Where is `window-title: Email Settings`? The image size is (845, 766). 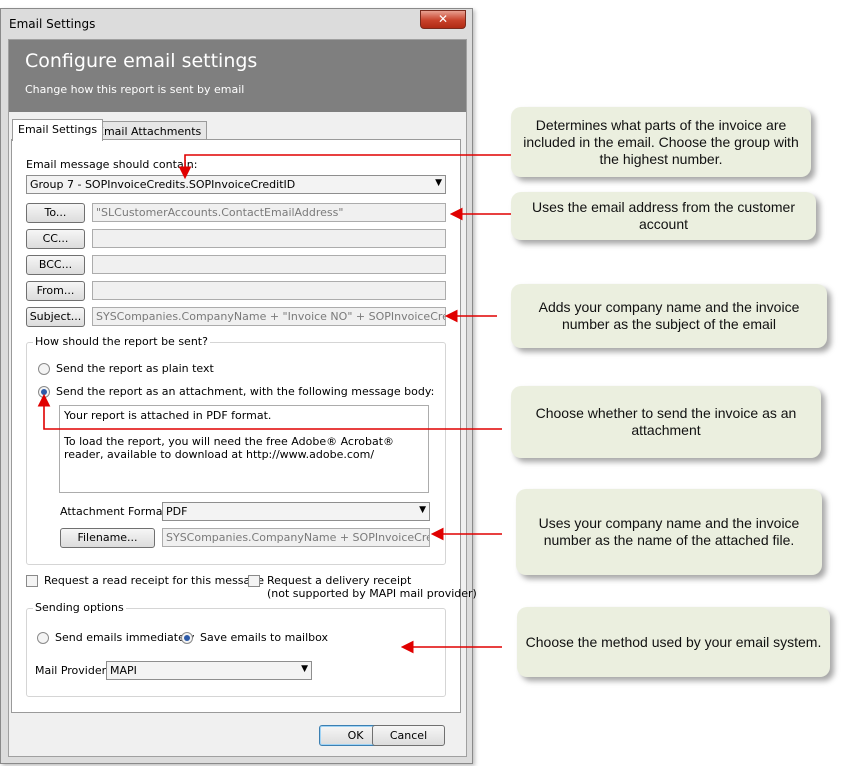 window-title: Email Settings is located at coordinates (52, 24).